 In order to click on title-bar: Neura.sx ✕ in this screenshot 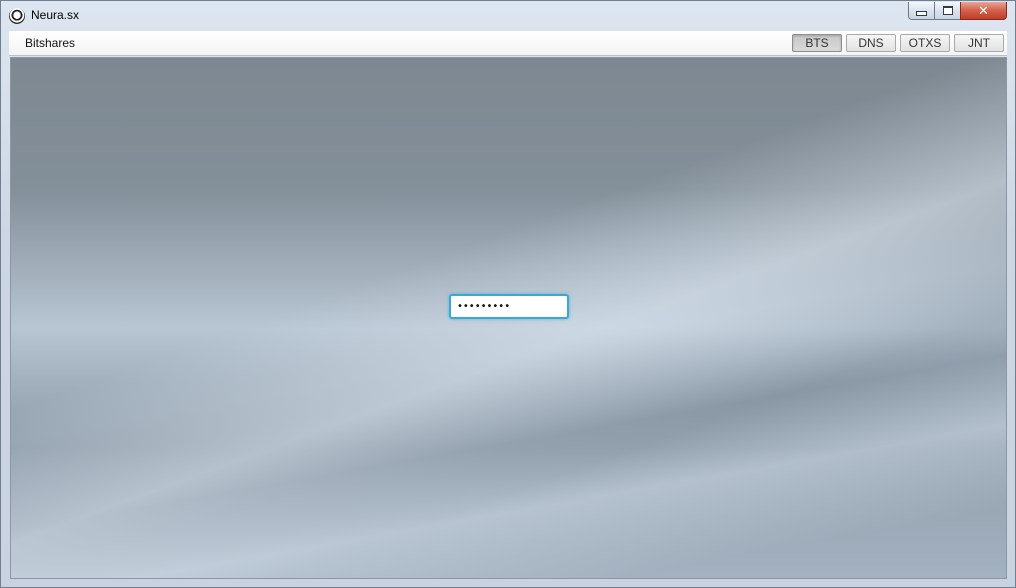, I will do `click(508, 15)`.